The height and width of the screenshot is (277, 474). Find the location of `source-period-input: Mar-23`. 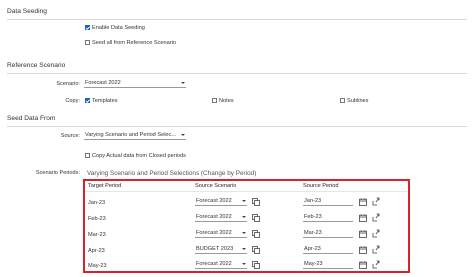

source-period-input: Mar-23 is located at coordinates (328, 233).